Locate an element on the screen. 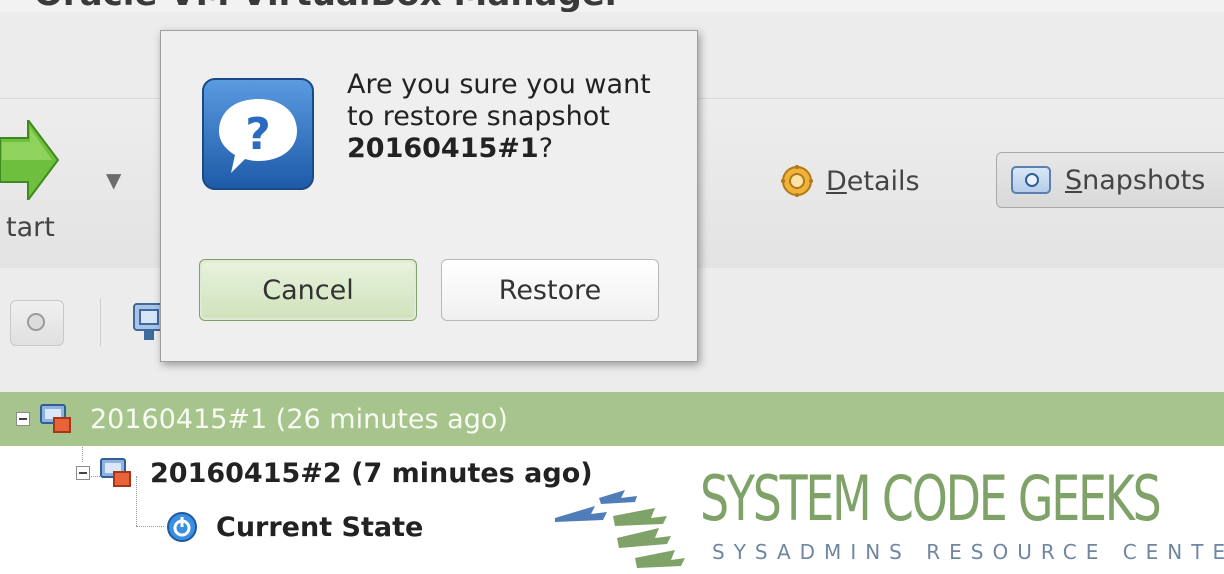 The width and height of the screenshot is (1224, 574). question-icon: ? is located at coordinates (258, 134).